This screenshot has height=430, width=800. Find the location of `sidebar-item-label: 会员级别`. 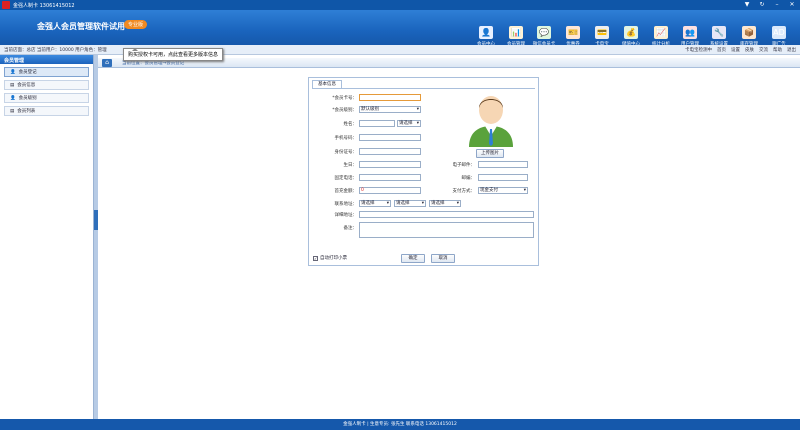

sidebar-item-label: 会员级别 is located at coordinates (27, 98).